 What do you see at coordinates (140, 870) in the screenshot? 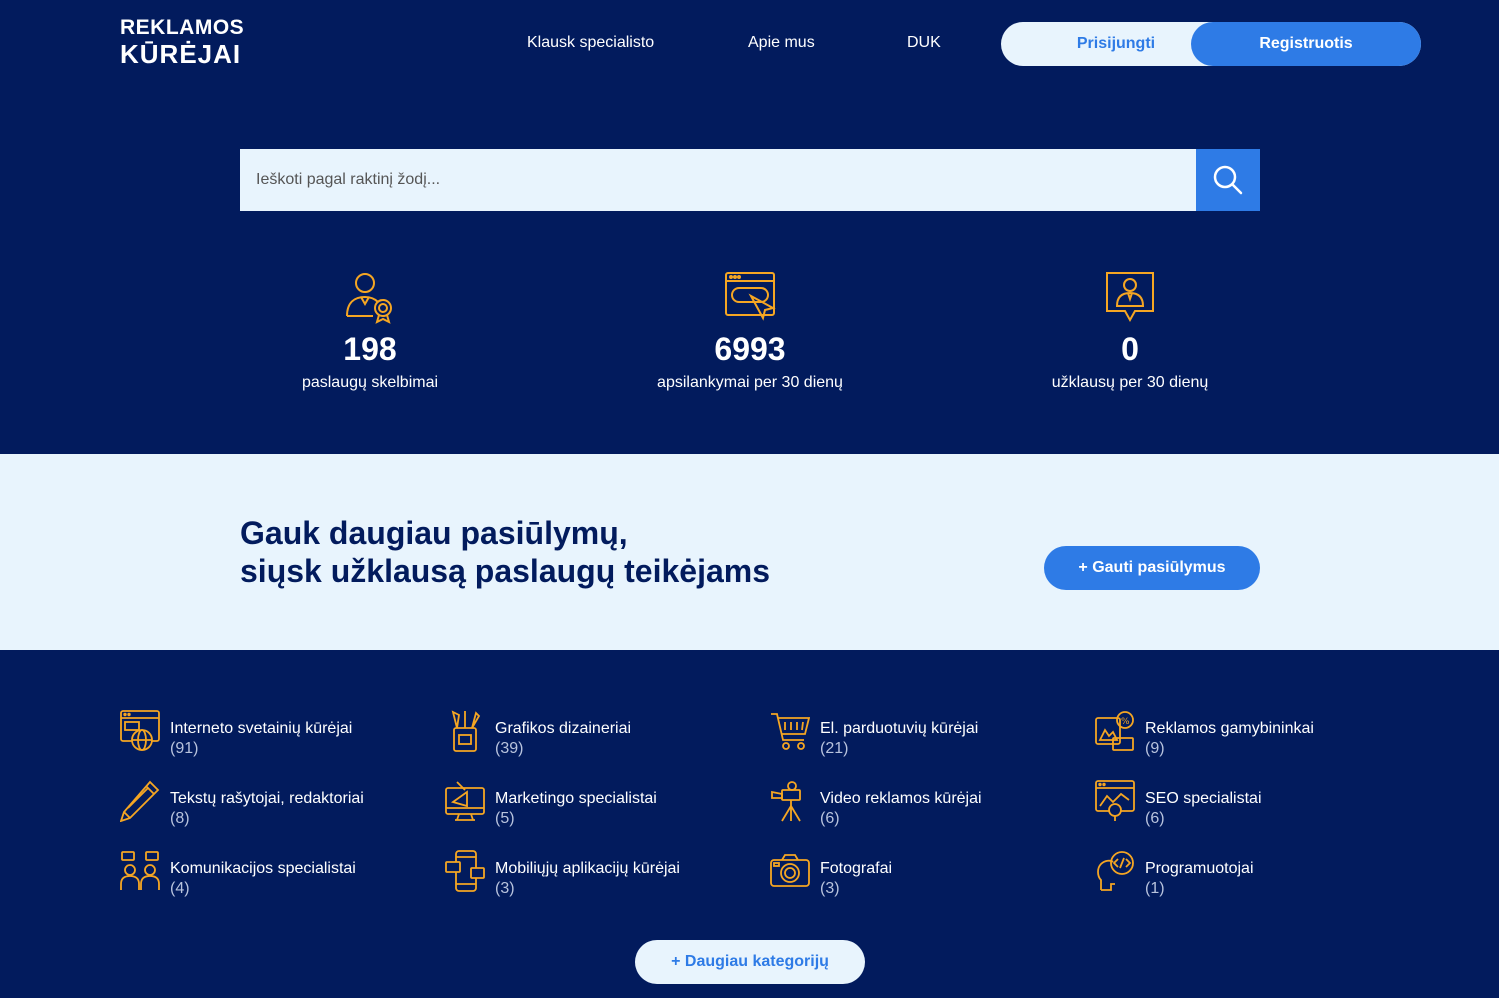
I see `people-chat-icon` at bounding box center [140, 870].